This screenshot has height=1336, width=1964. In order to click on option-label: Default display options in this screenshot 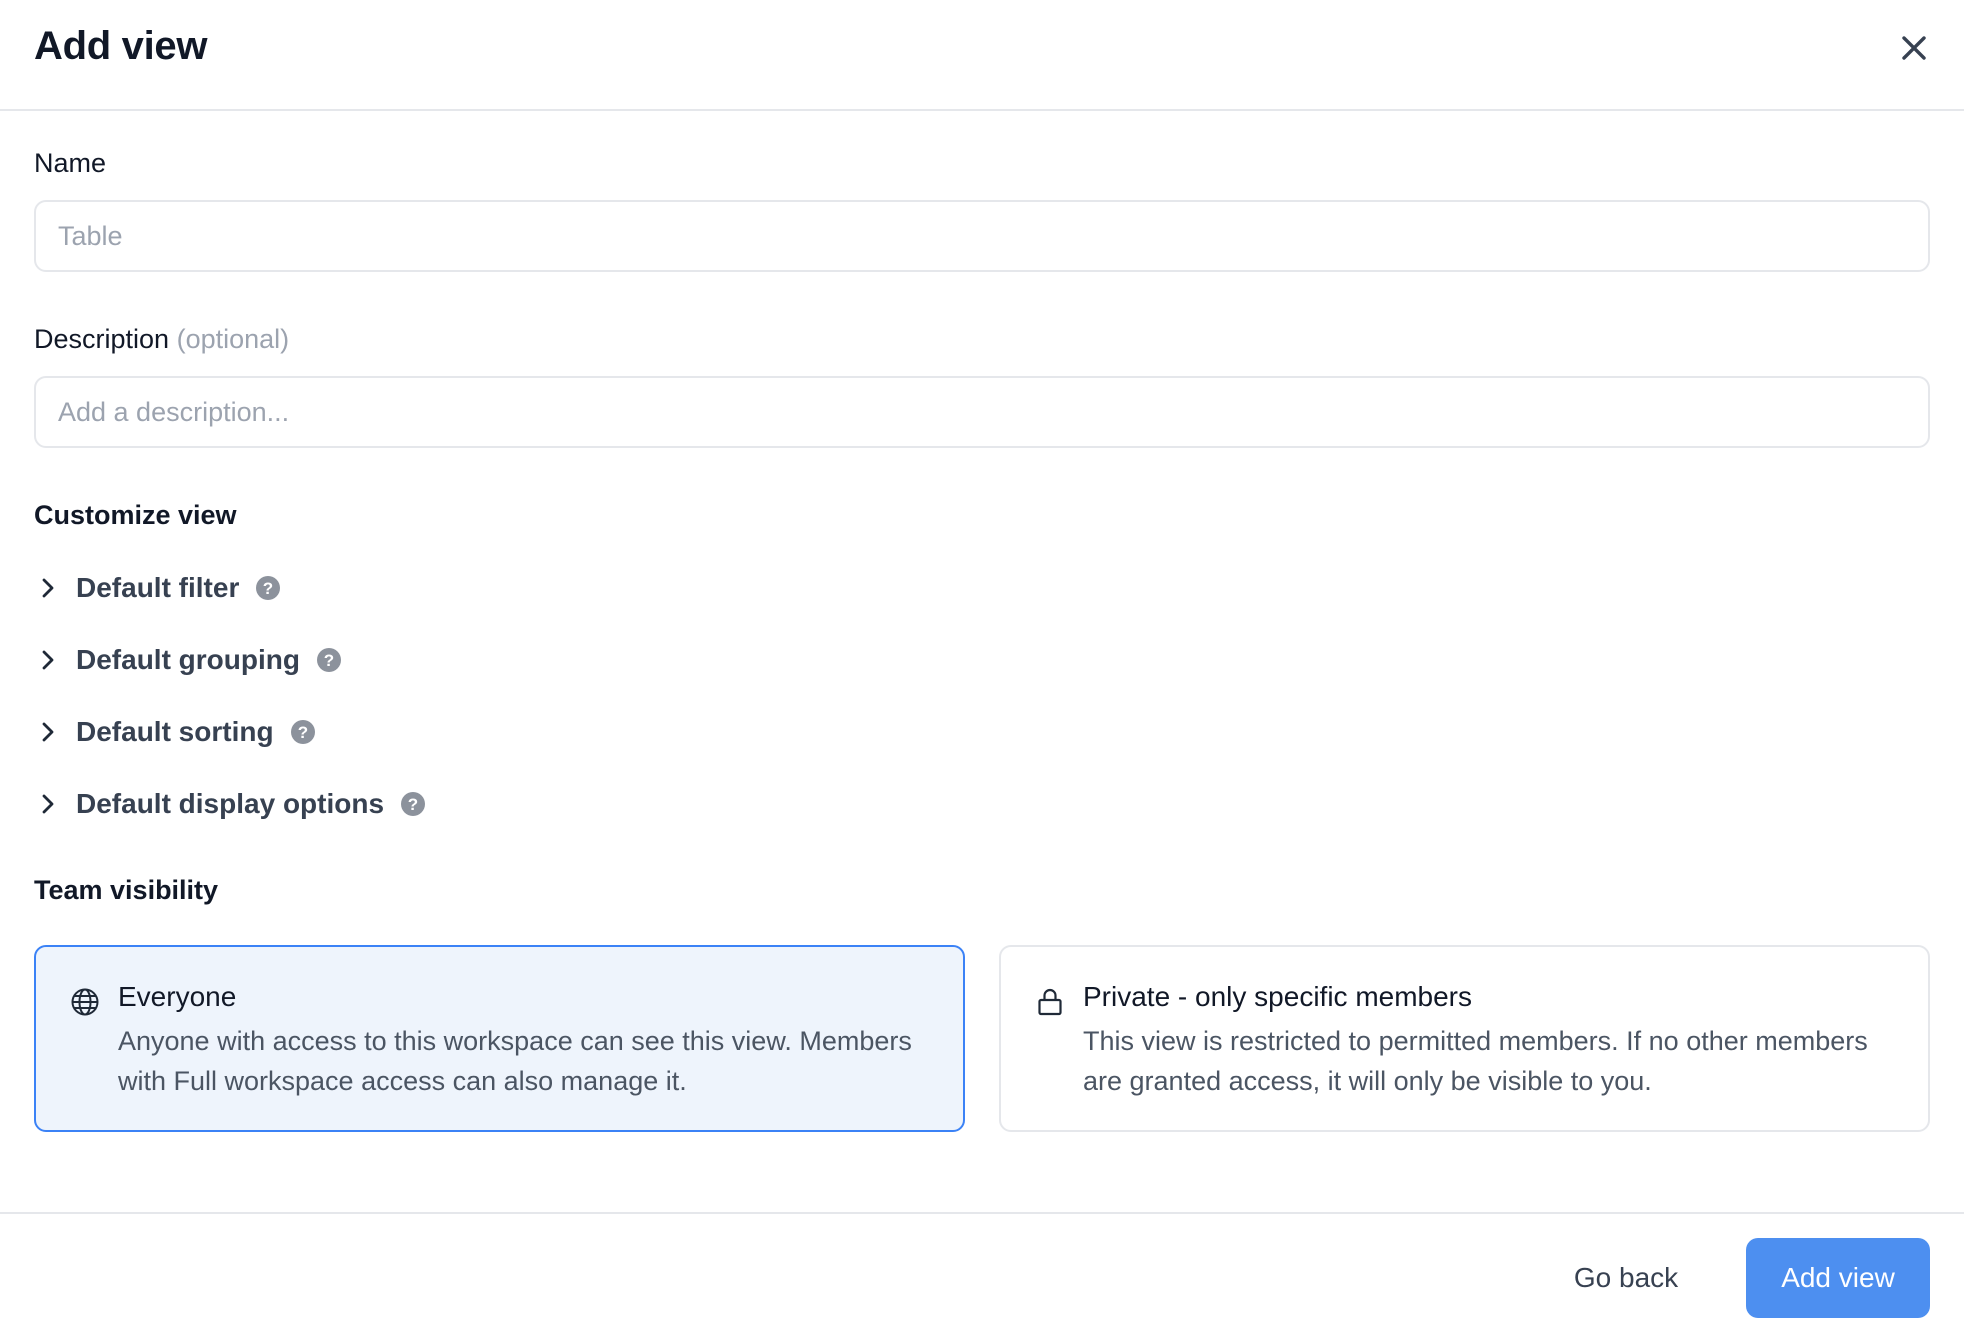, I will do `click(230, 803)`.